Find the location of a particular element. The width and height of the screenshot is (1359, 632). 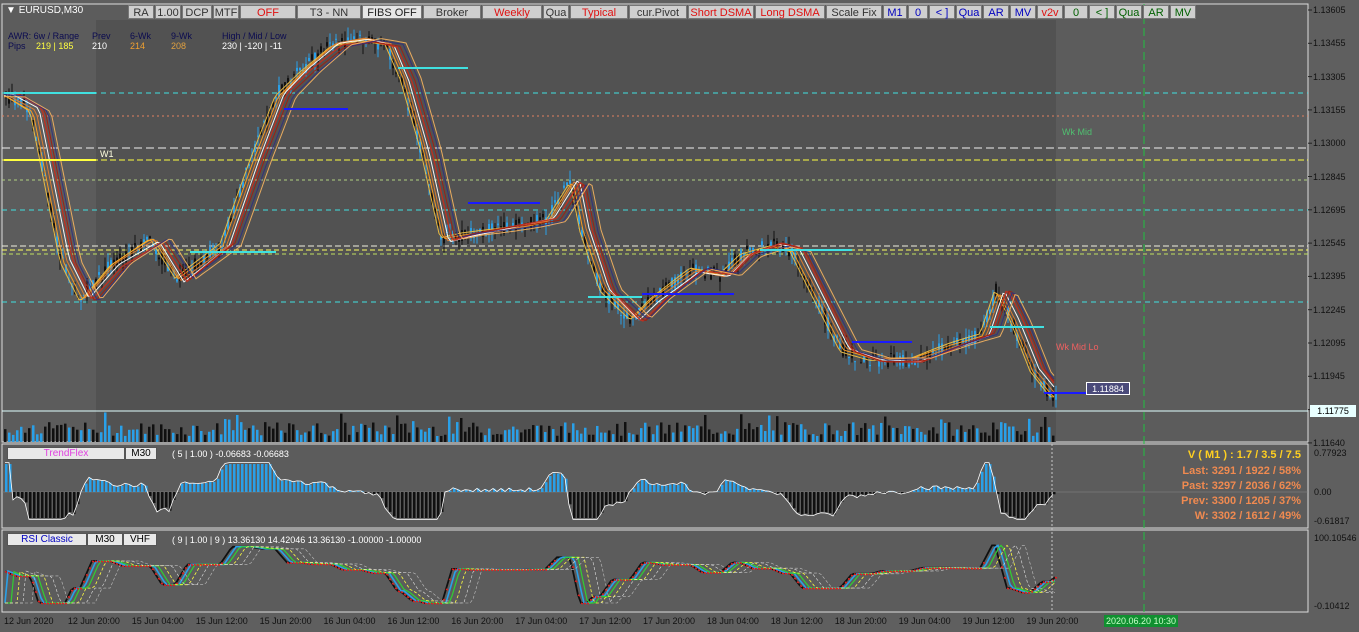

toolbar-button: cur.Pivot is located at coordinates (658, 12).